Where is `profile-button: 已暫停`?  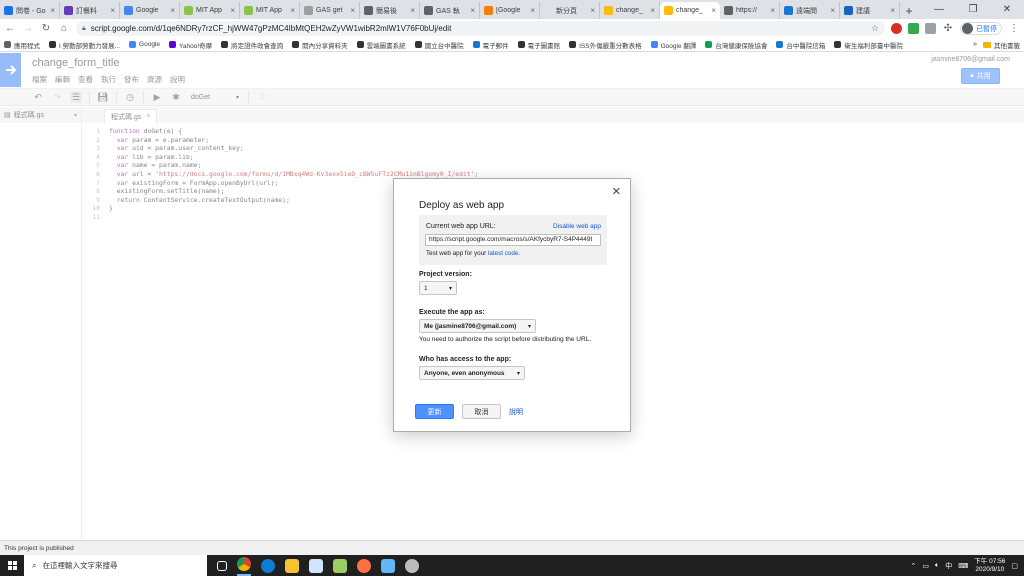
profile-button: 已暫停 is located at coordinates (981, 28).